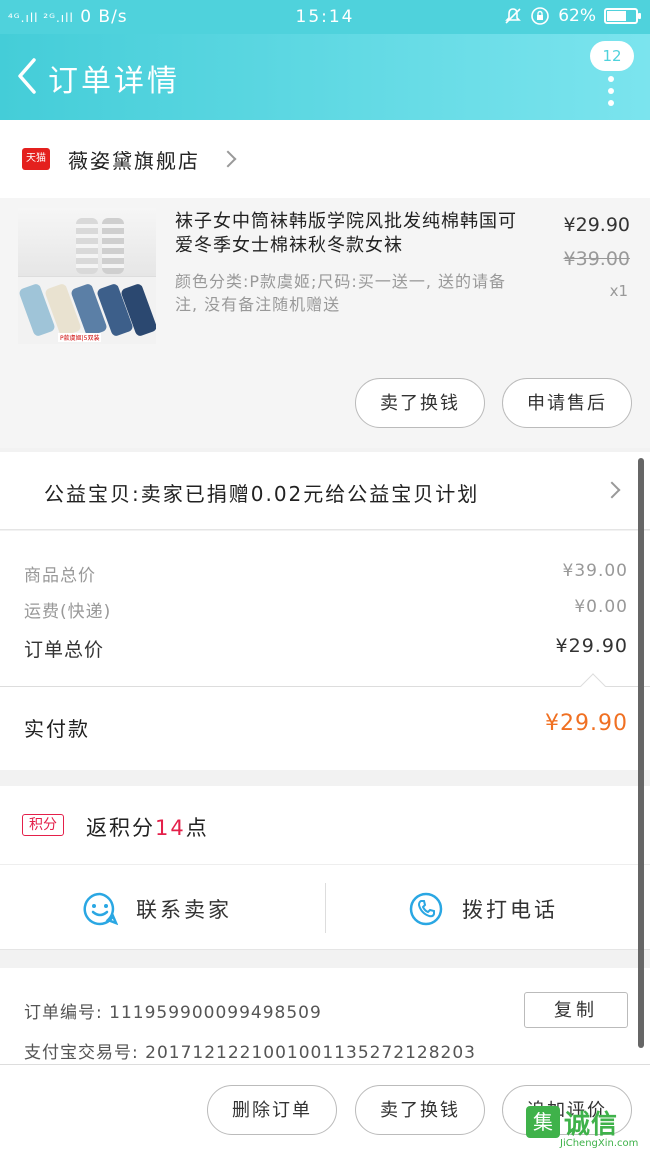 The width and height of the screenshot is (650, 1155). Describe the element at coordinates (595, 571) in the screenshot. I see `goods-total-value: ¥39.00` at that location.